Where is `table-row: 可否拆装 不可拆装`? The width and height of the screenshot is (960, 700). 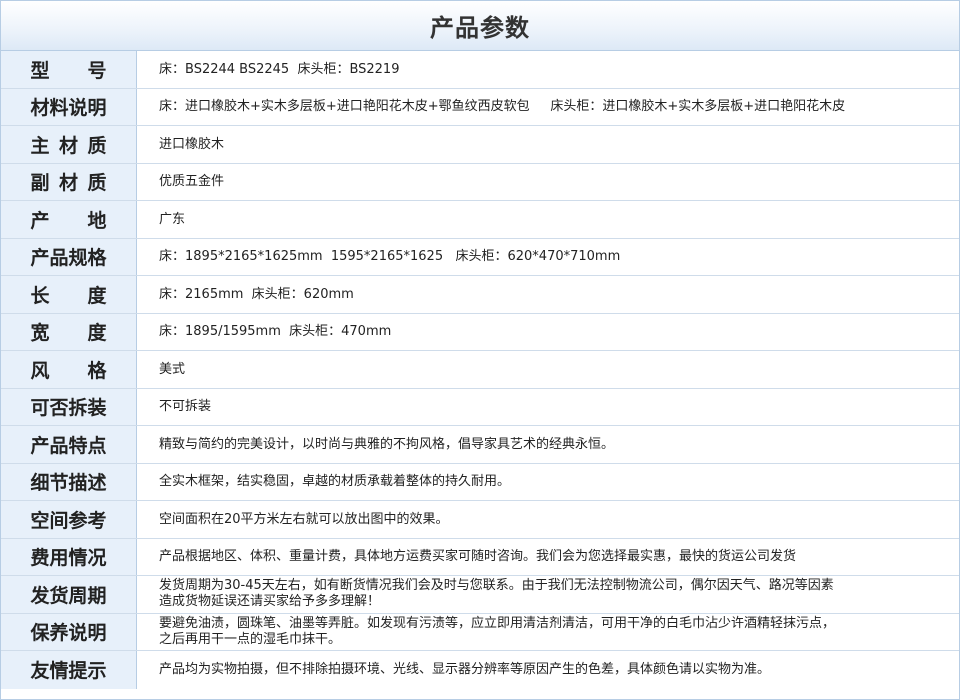 table-row: 可否拆装 不可拆装 is located at coordinates (480, 407).